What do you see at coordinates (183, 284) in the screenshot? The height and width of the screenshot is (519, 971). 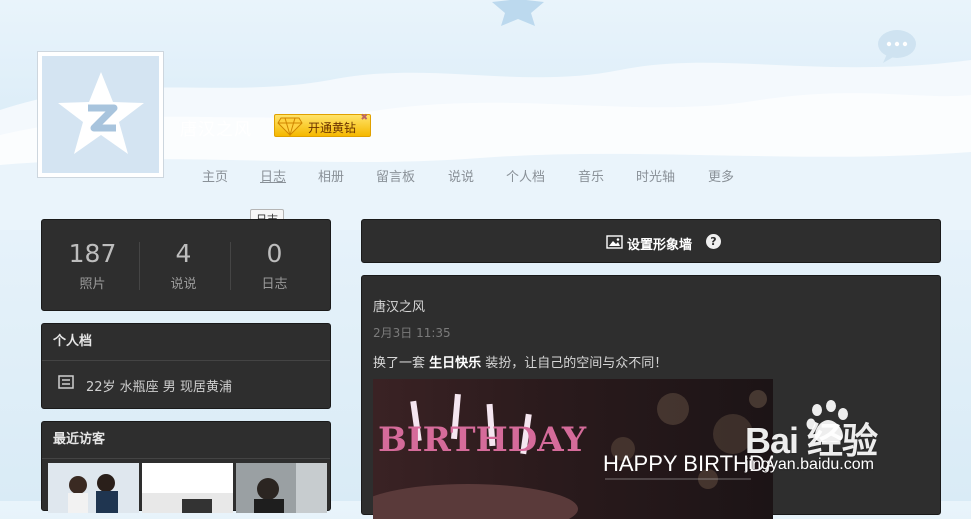 I see `stat-label: 说说` at bounding box center [183, 284].